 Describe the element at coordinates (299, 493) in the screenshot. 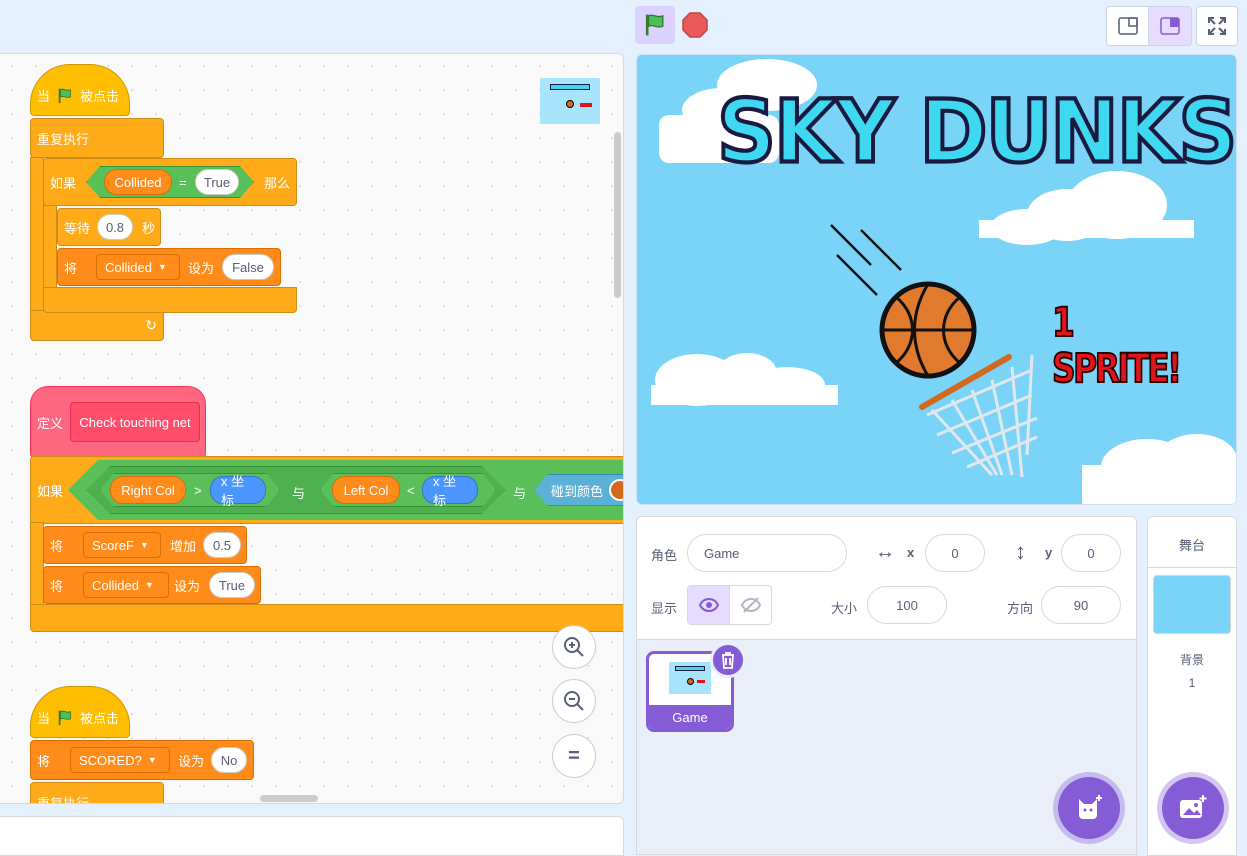

I see `and-label-1: 与` at that location.